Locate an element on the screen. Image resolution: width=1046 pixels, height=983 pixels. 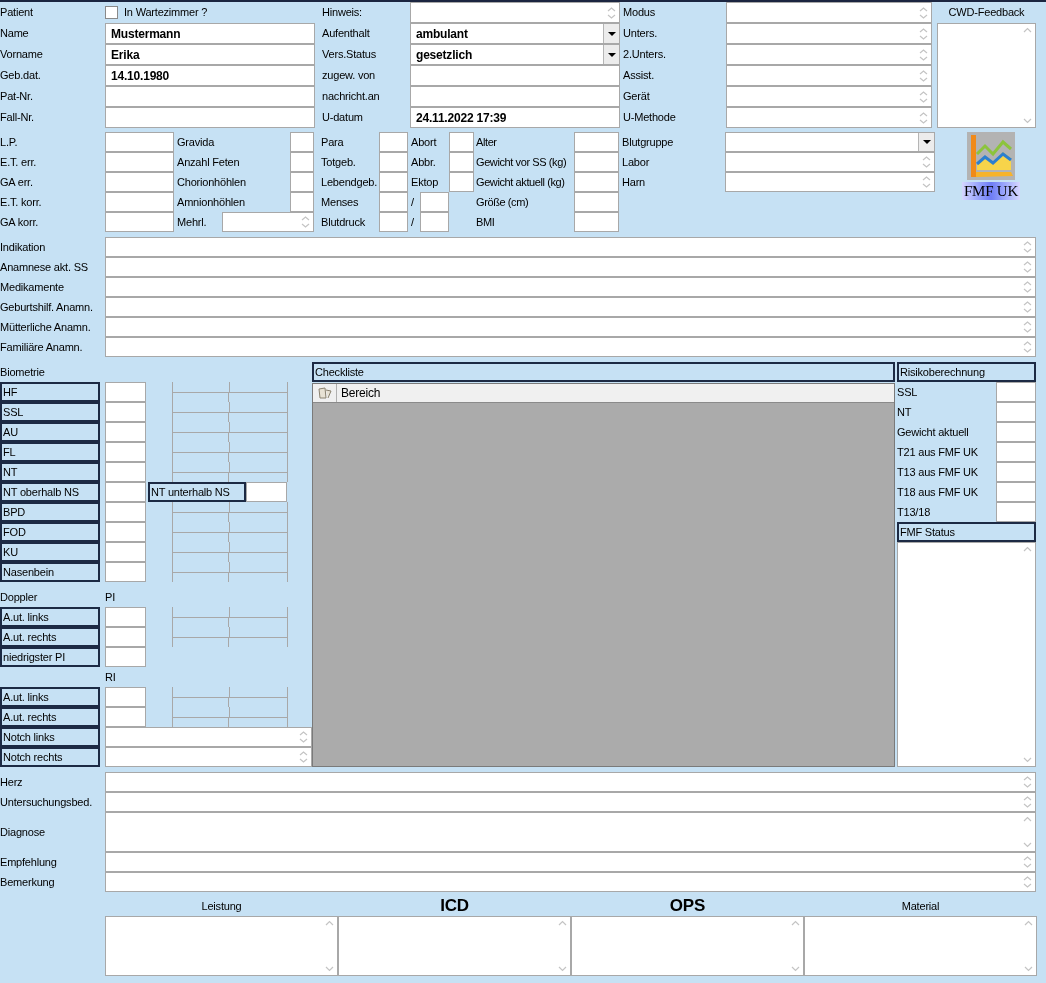
input-field: ambulant is located at coordinates (515, 33).